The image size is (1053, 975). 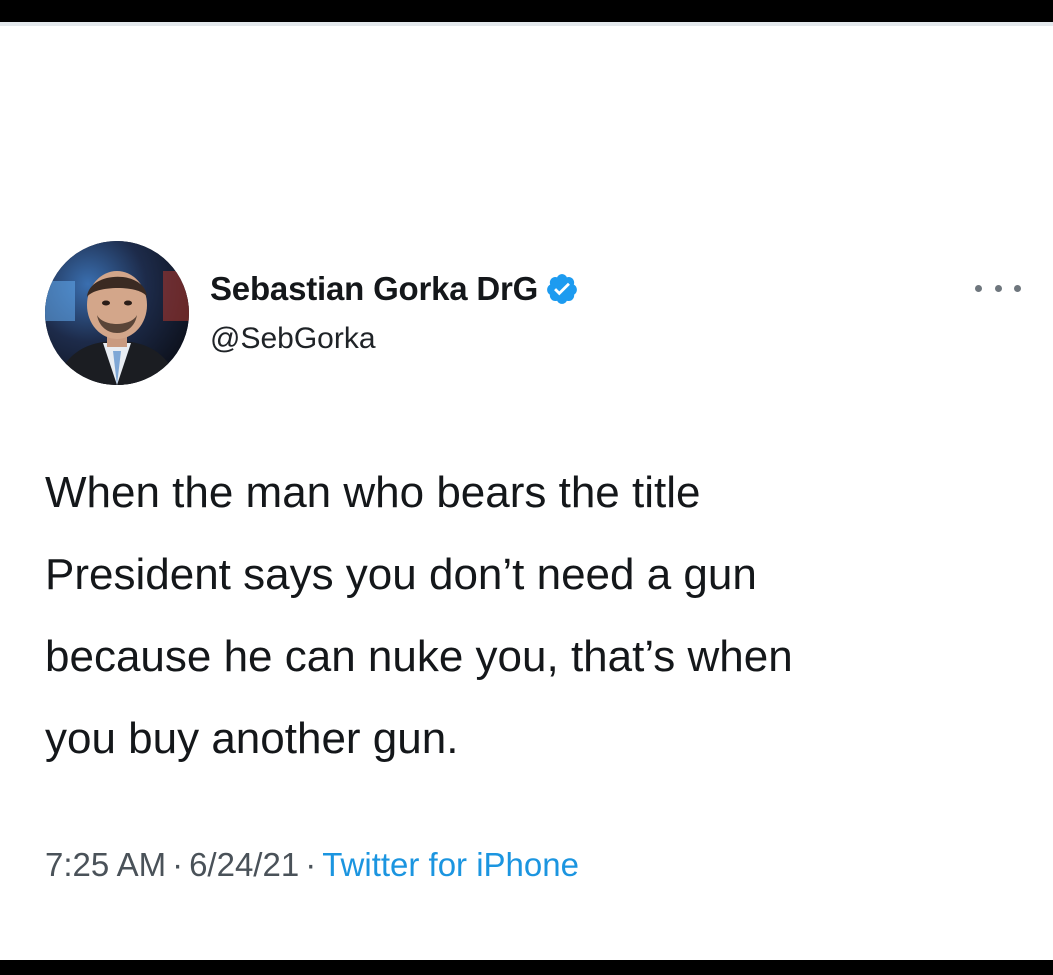 I want to click on tweet-meta: 7:25 AM · 6/24/21 · Twitter for iPhone, so click(x=312, y=865).